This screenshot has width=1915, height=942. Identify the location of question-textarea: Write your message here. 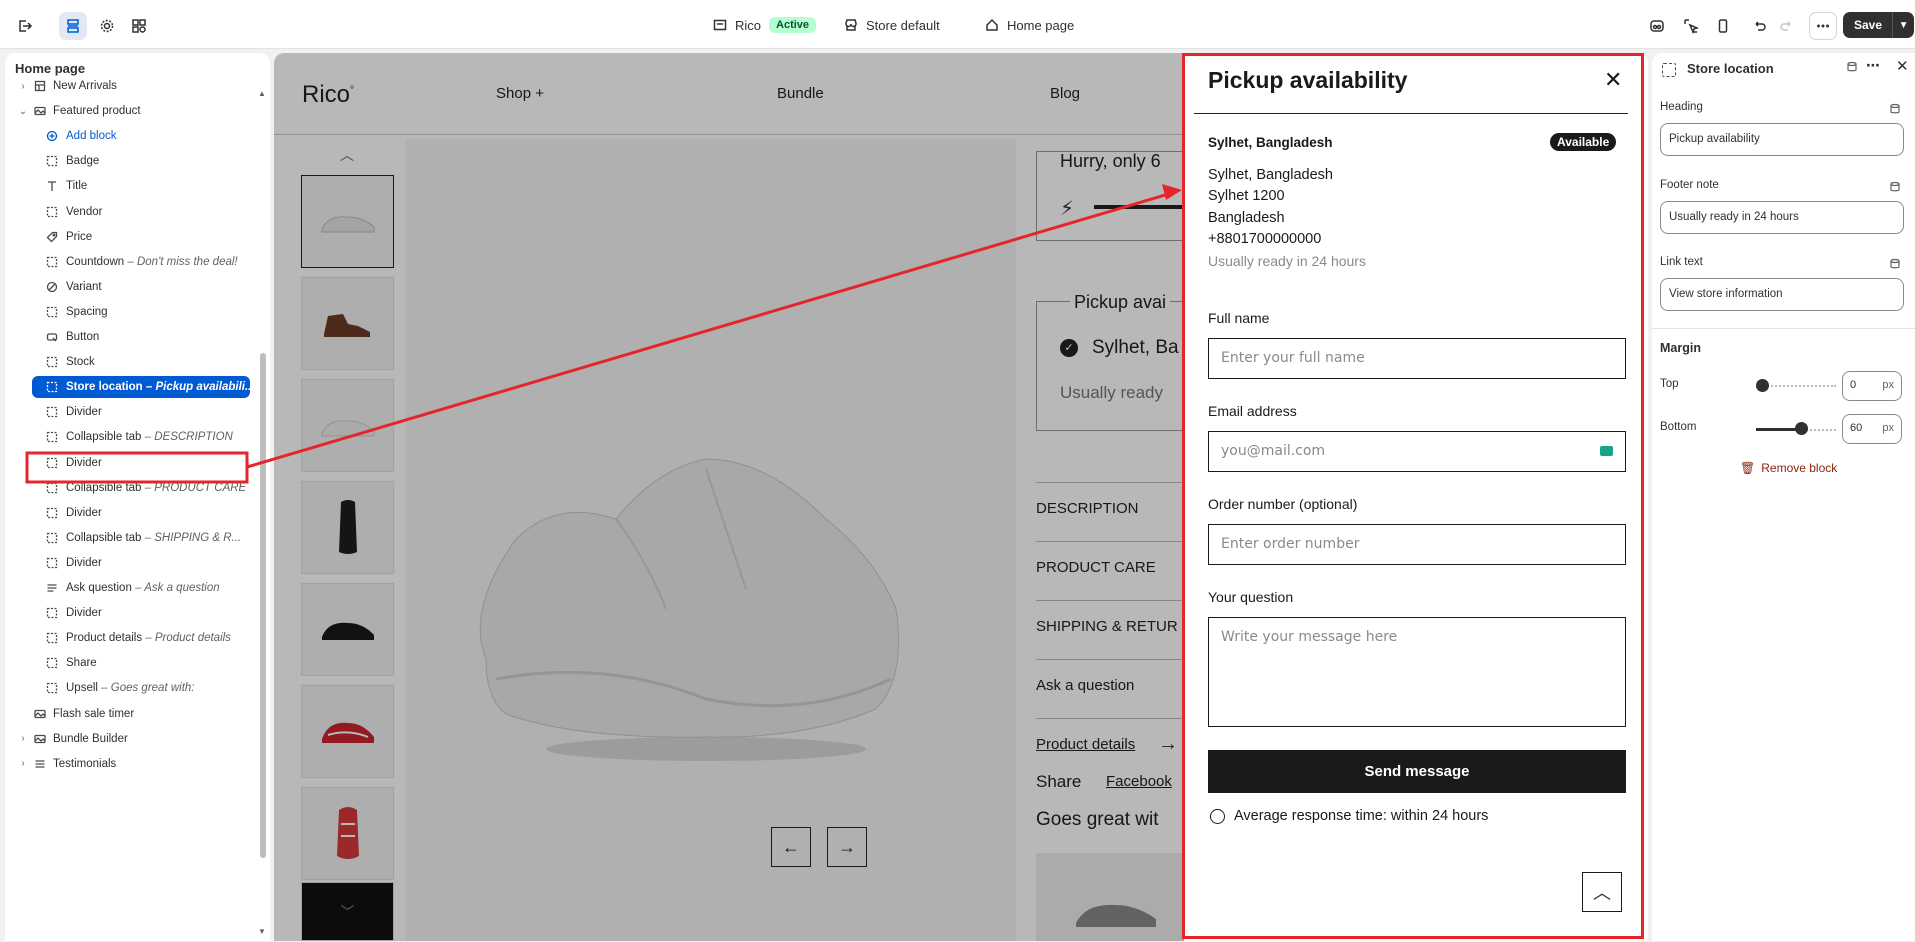
(1417, 672).